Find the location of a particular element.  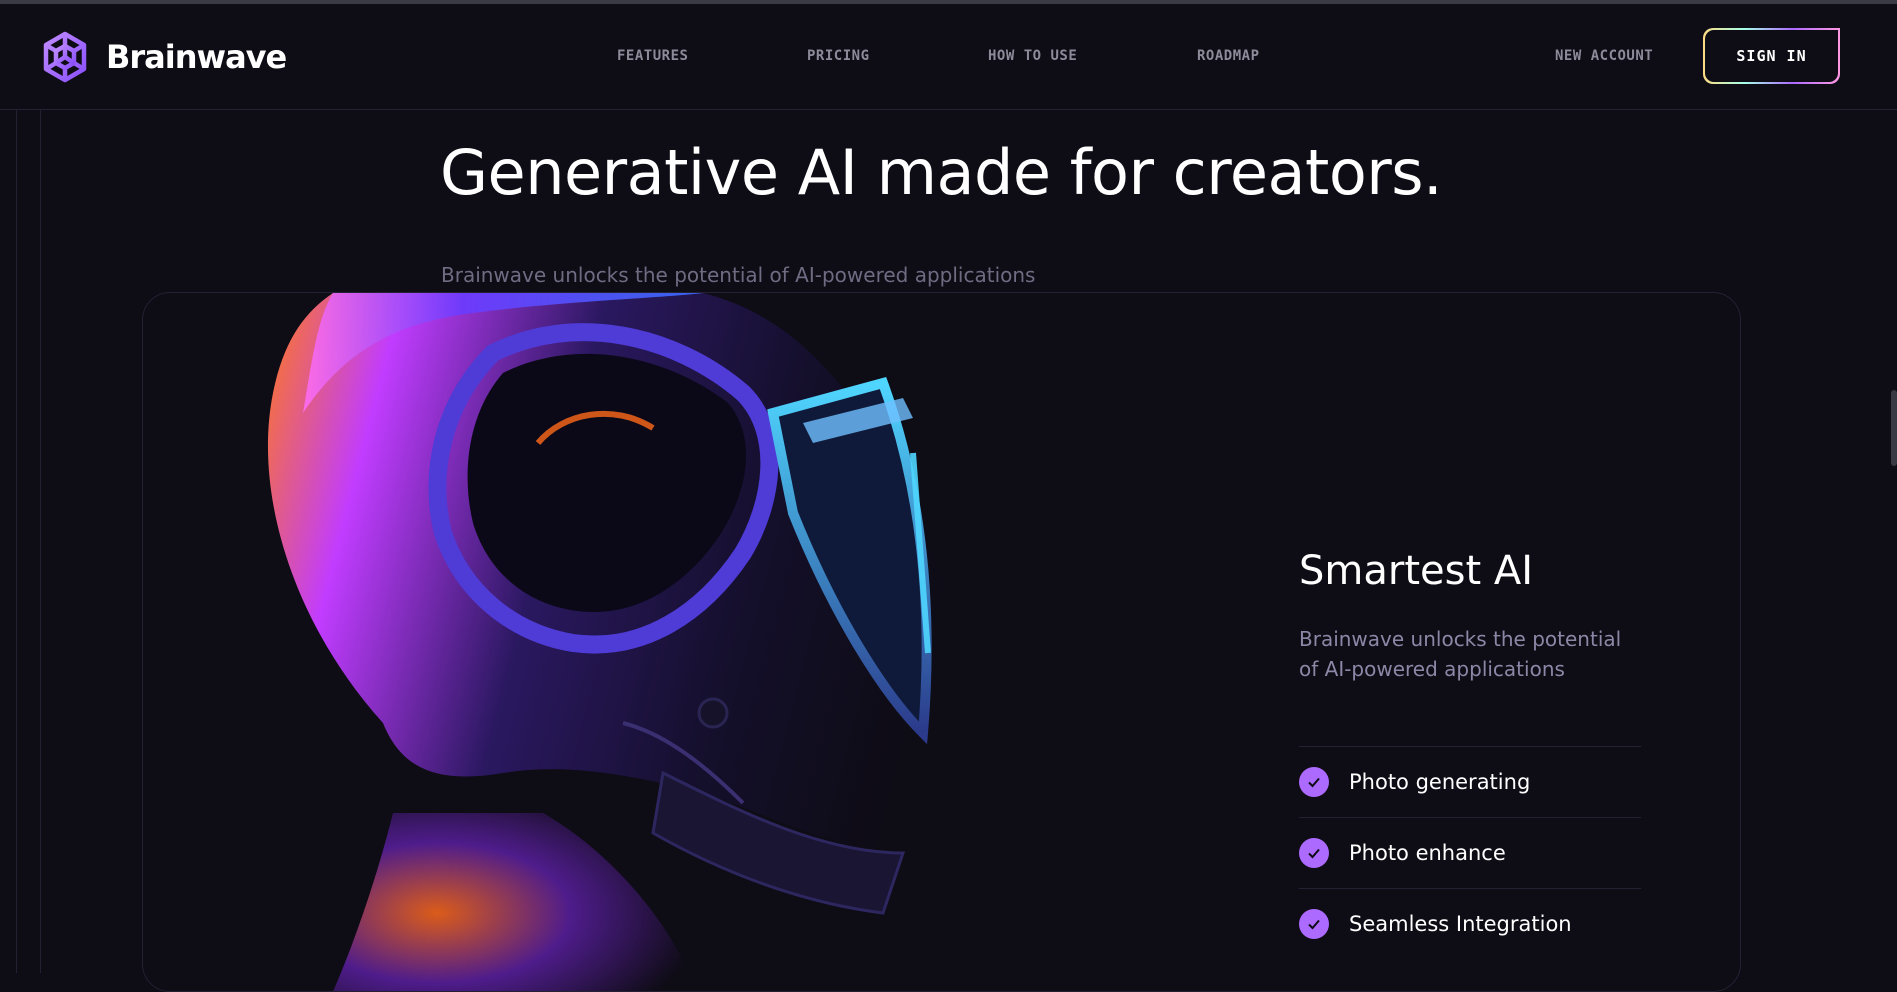

sign-in-label: SIGN IN is located at coordinates (1771, 56).